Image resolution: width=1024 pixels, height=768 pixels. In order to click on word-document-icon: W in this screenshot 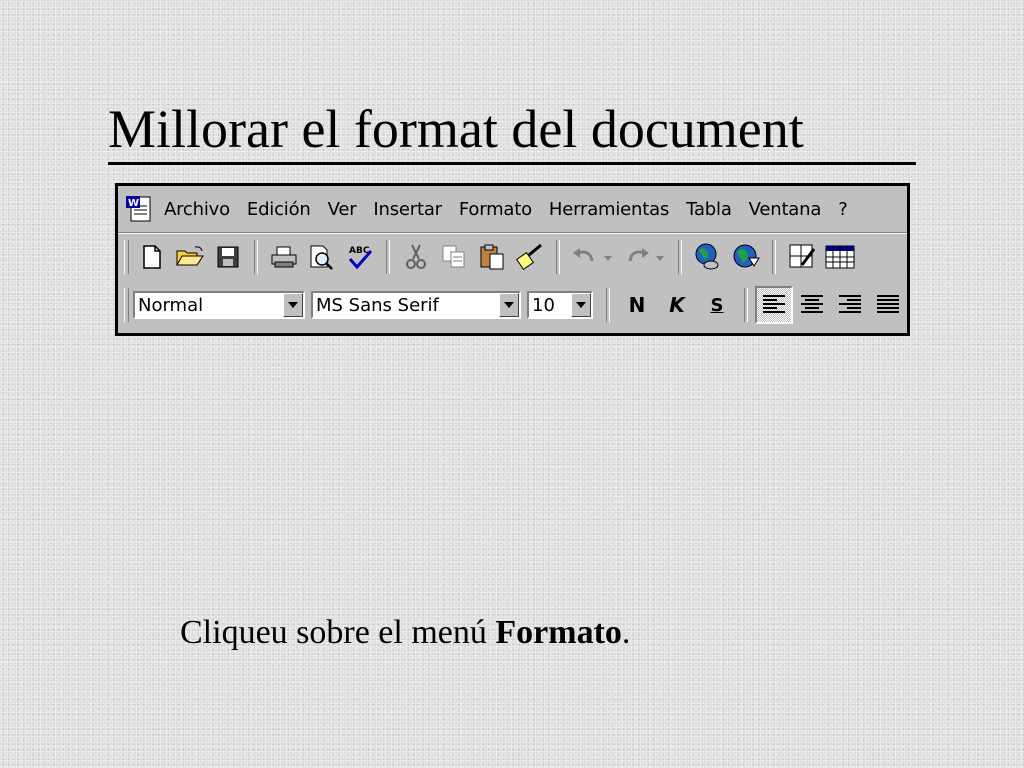, I will do `click(139, 209)`.